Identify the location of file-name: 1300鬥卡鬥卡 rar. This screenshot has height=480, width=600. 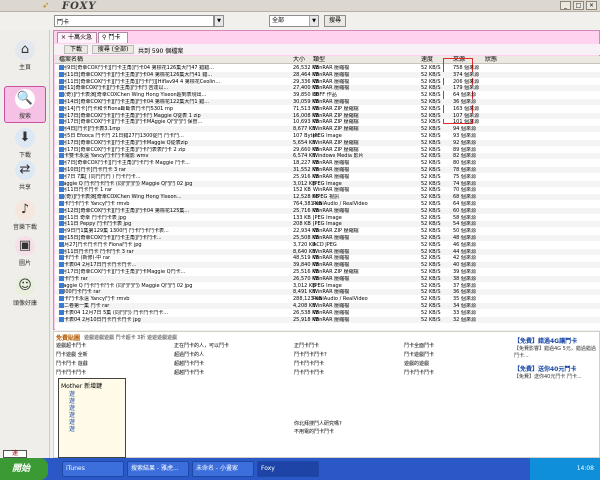
(80, 292).